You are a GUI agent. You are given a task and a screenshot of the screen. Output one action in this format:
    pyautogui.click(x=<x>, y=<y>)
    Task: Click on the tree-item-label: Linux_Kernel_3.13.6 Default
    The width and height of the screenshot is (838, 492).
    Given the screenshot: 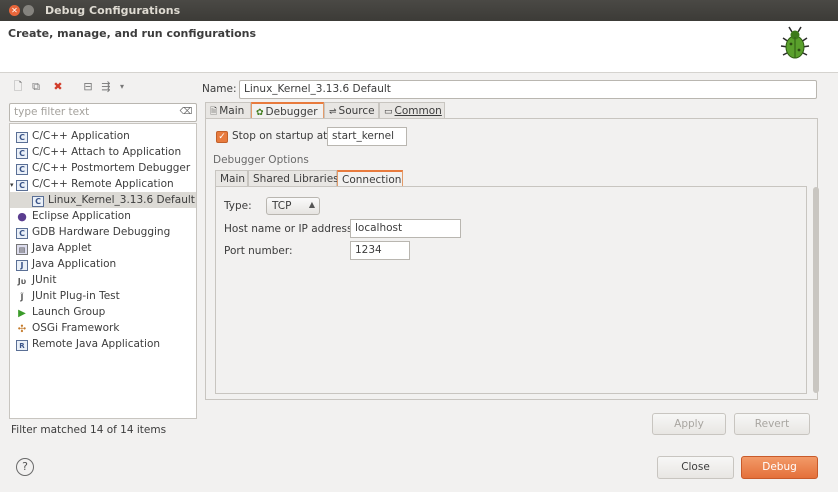 What is the action you would take?
    pyautogui.click(x=121, y=200)
    